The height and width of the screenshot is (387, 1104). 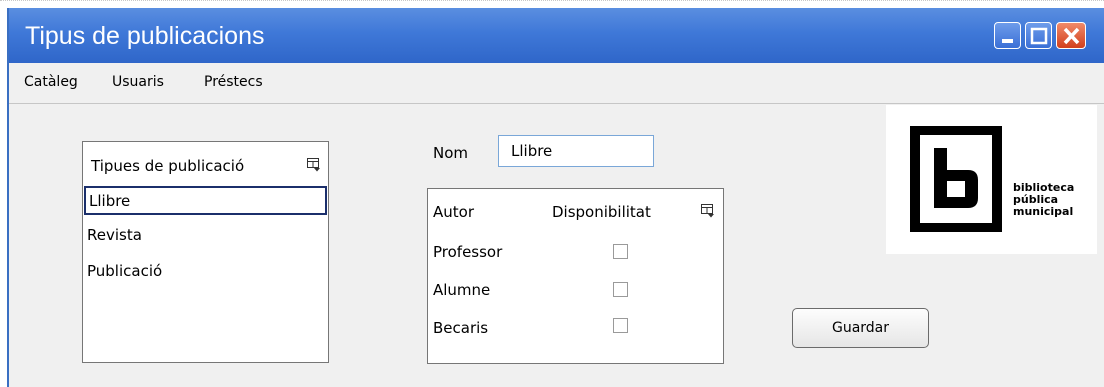 What do you see at coordinates (860, 328) in the screenshot?
I see `save-button: Guardar` at bounding box center [860, 328].